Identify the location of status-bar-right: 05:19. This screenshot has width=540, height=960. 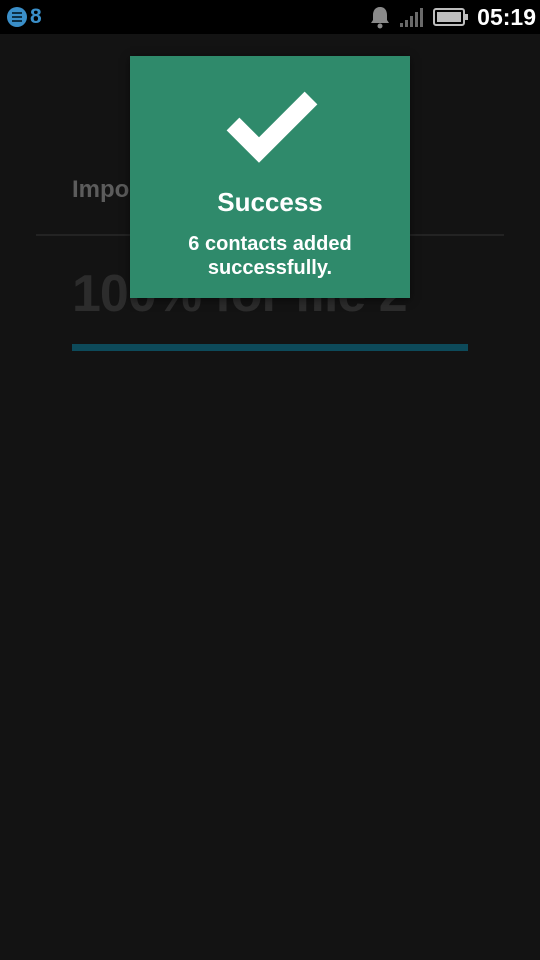
(452, 17).